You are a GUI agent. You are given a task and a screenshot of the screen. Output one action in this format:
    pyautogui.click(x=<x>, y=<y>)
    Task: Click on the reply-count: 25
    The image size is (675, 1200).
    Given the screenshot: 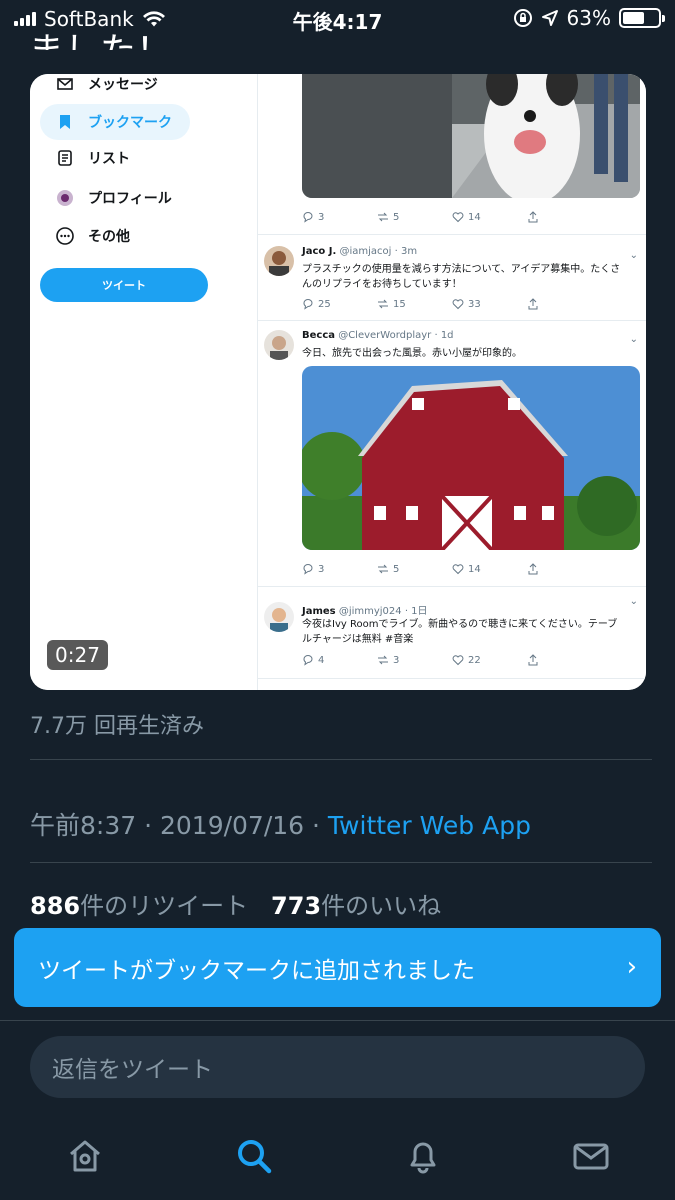 What is the action you would take?
    pyautogui.click(x=324, y=304)
    